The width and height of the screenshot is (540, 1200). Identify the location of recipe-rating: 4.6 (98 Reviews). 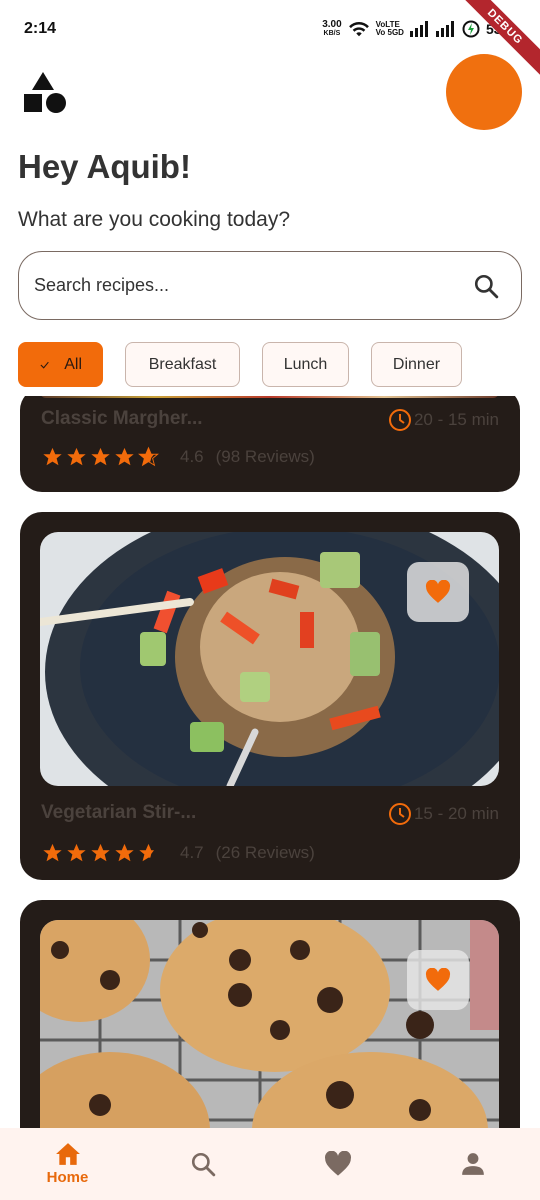
(178, 457).